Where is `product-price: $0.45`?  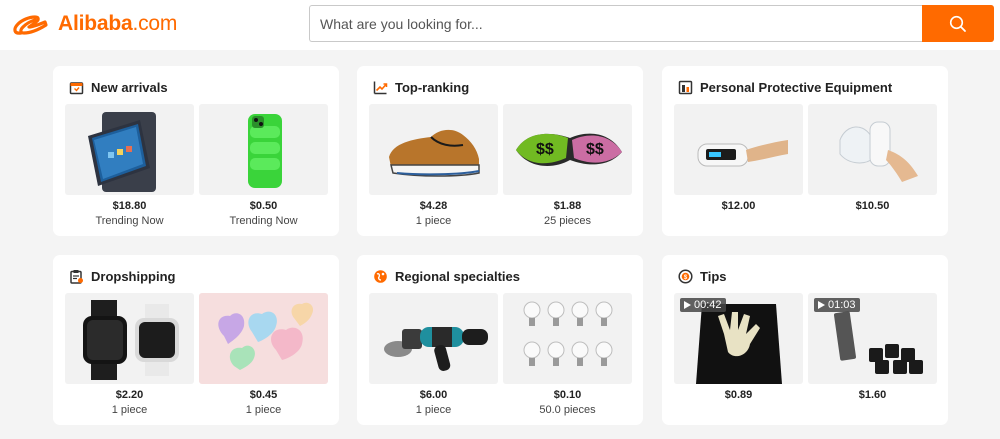
product-price: $0.45 is located at coordinates (263, 395).